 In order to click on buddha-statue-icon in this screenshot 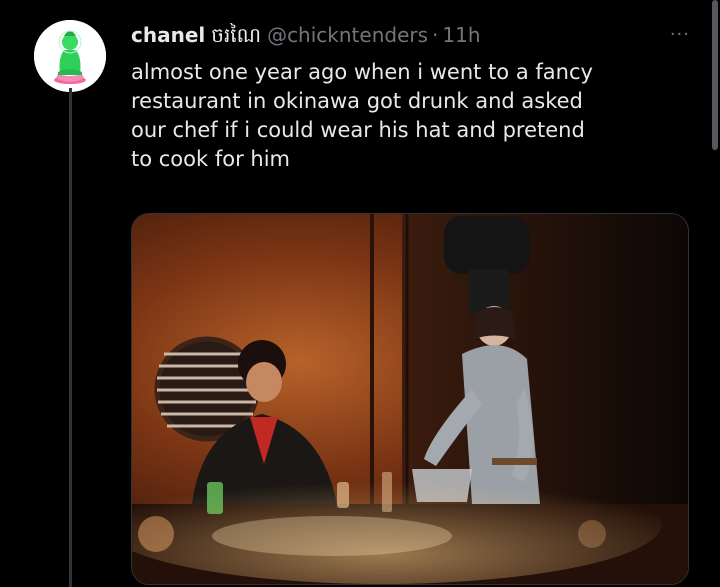, I will do `click(70, 56)`.